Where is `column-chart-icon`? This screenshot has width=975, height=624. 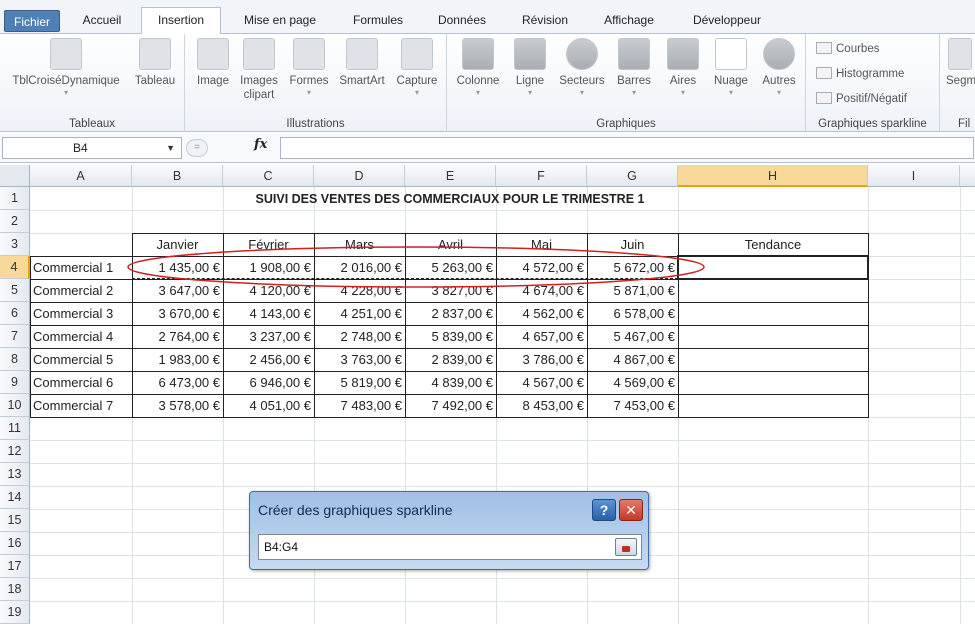
column-chart-icon is located at coordinates (478, 54).